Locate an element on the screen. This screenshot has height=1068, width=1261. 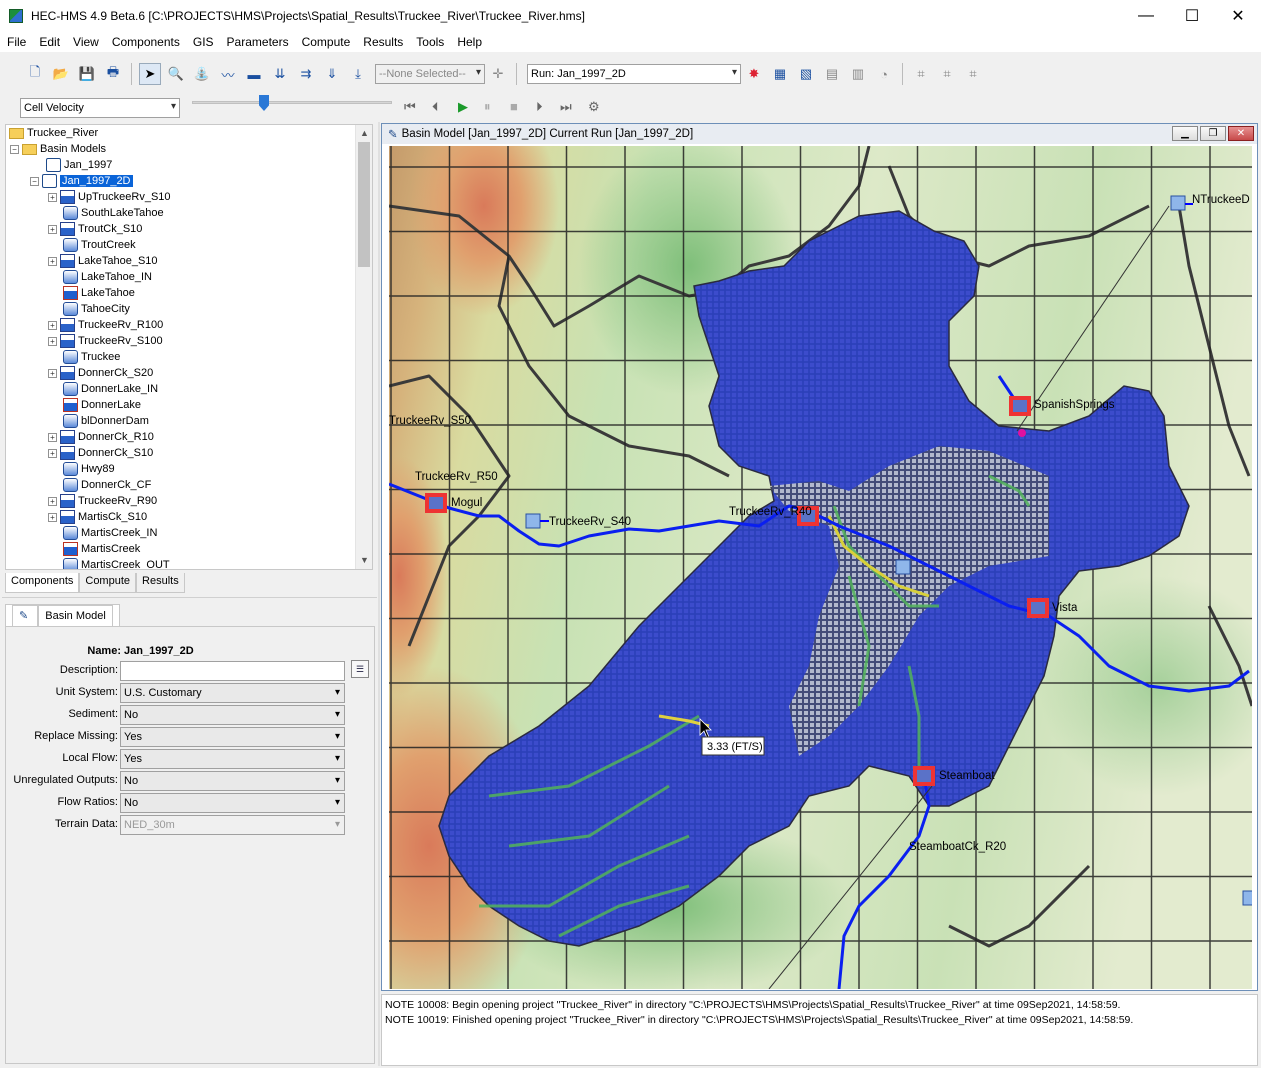
menu-compute: Compute is located at coordinates (326, 42).